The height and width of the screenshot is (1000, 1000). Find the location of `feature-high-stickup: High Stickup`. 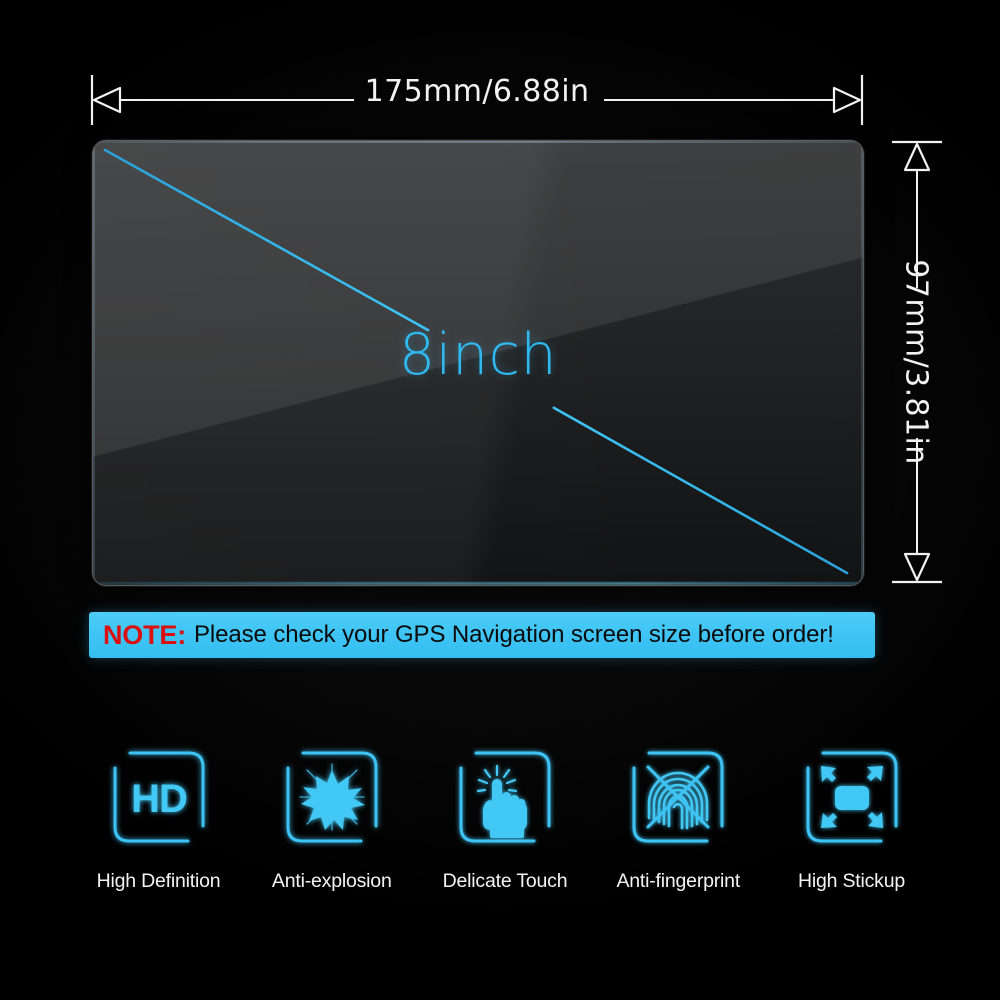

feature-high-stickup: High Stickup is located at coordinates (851, 820).